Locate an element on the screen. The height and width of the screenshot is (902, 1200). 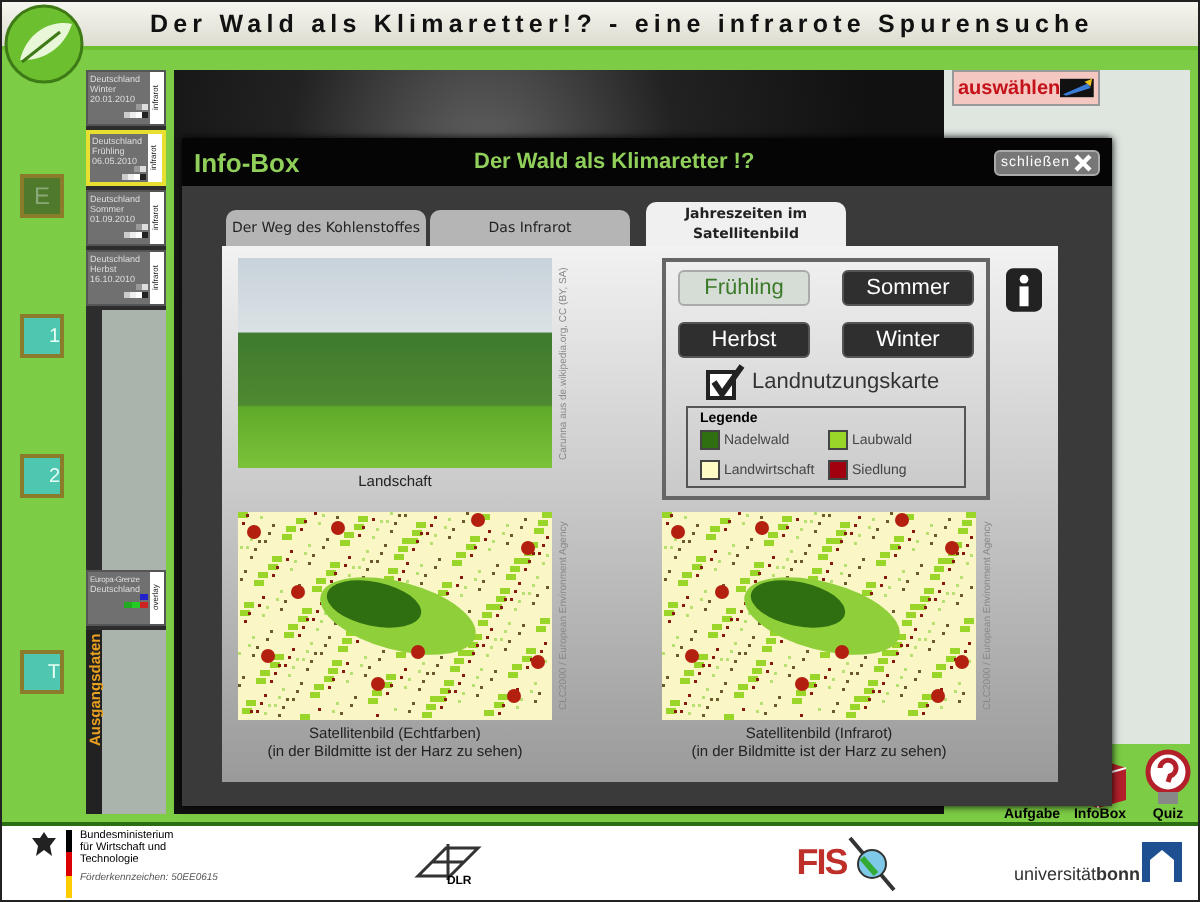
flag-stripe-icon is located at coordinates (69, 863).